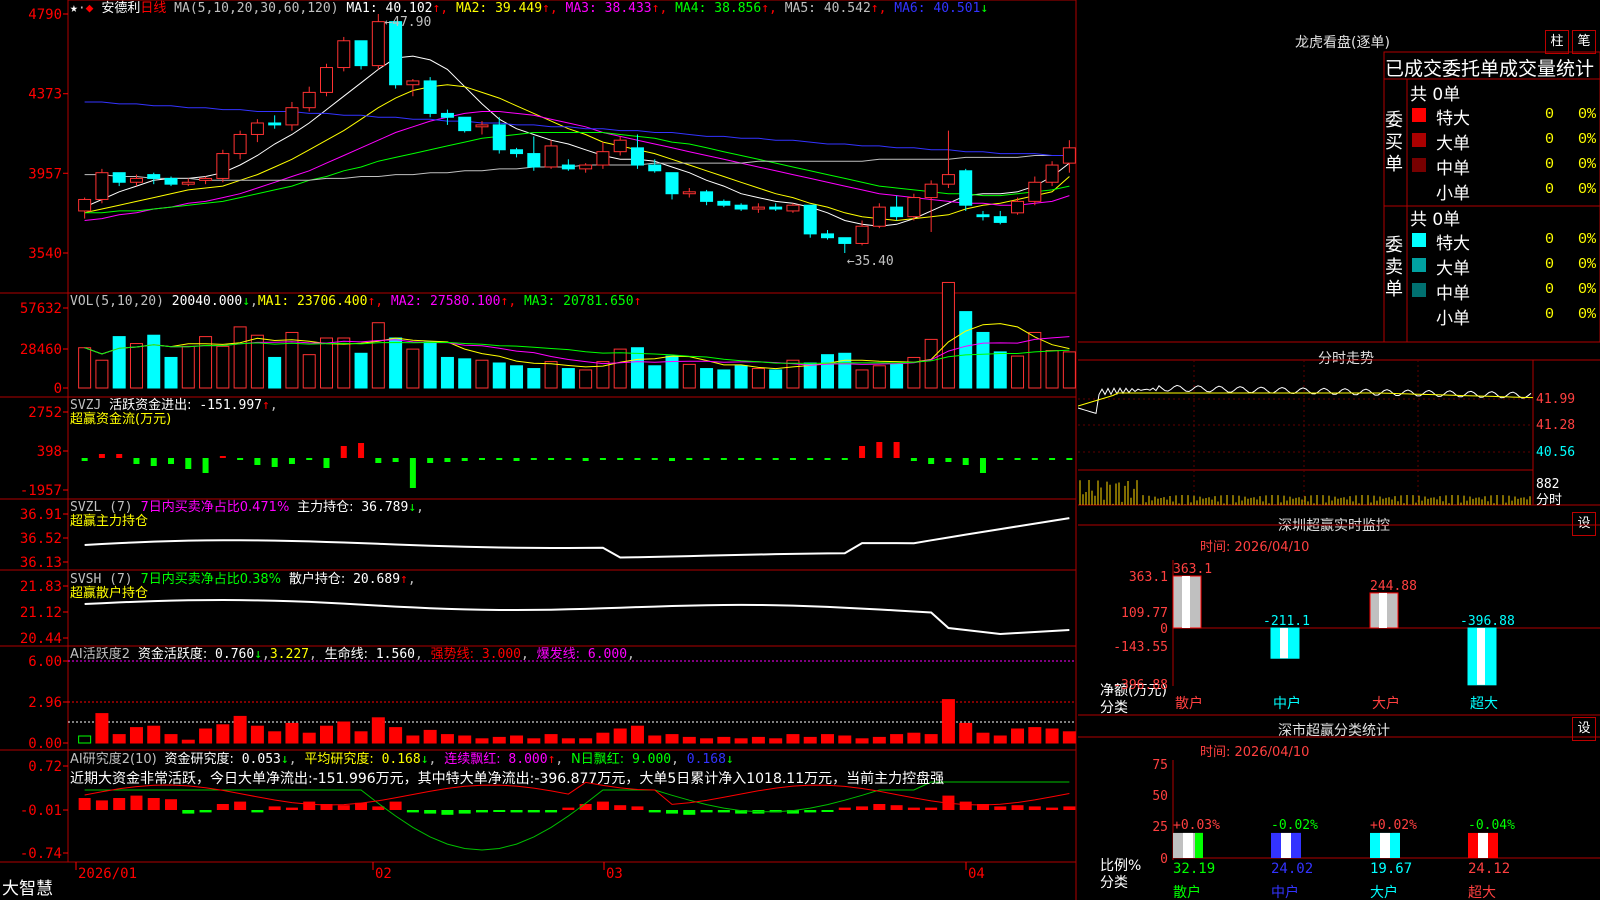 The height and width of the screenshot is (900, 1600). Describe the element at coordinates (1482, 892) in the screenshot. I see `szcls-cat-label: 超大` at that location.